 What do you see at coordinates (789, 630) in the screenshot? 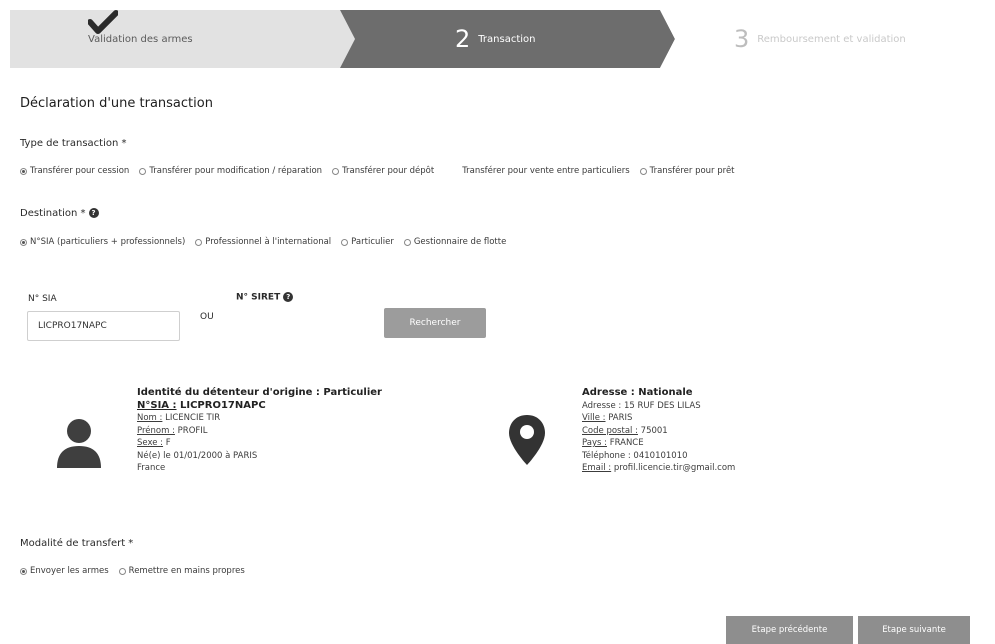
I see `previous-step-button: Etape précédente` at bounding box center [789, 630].